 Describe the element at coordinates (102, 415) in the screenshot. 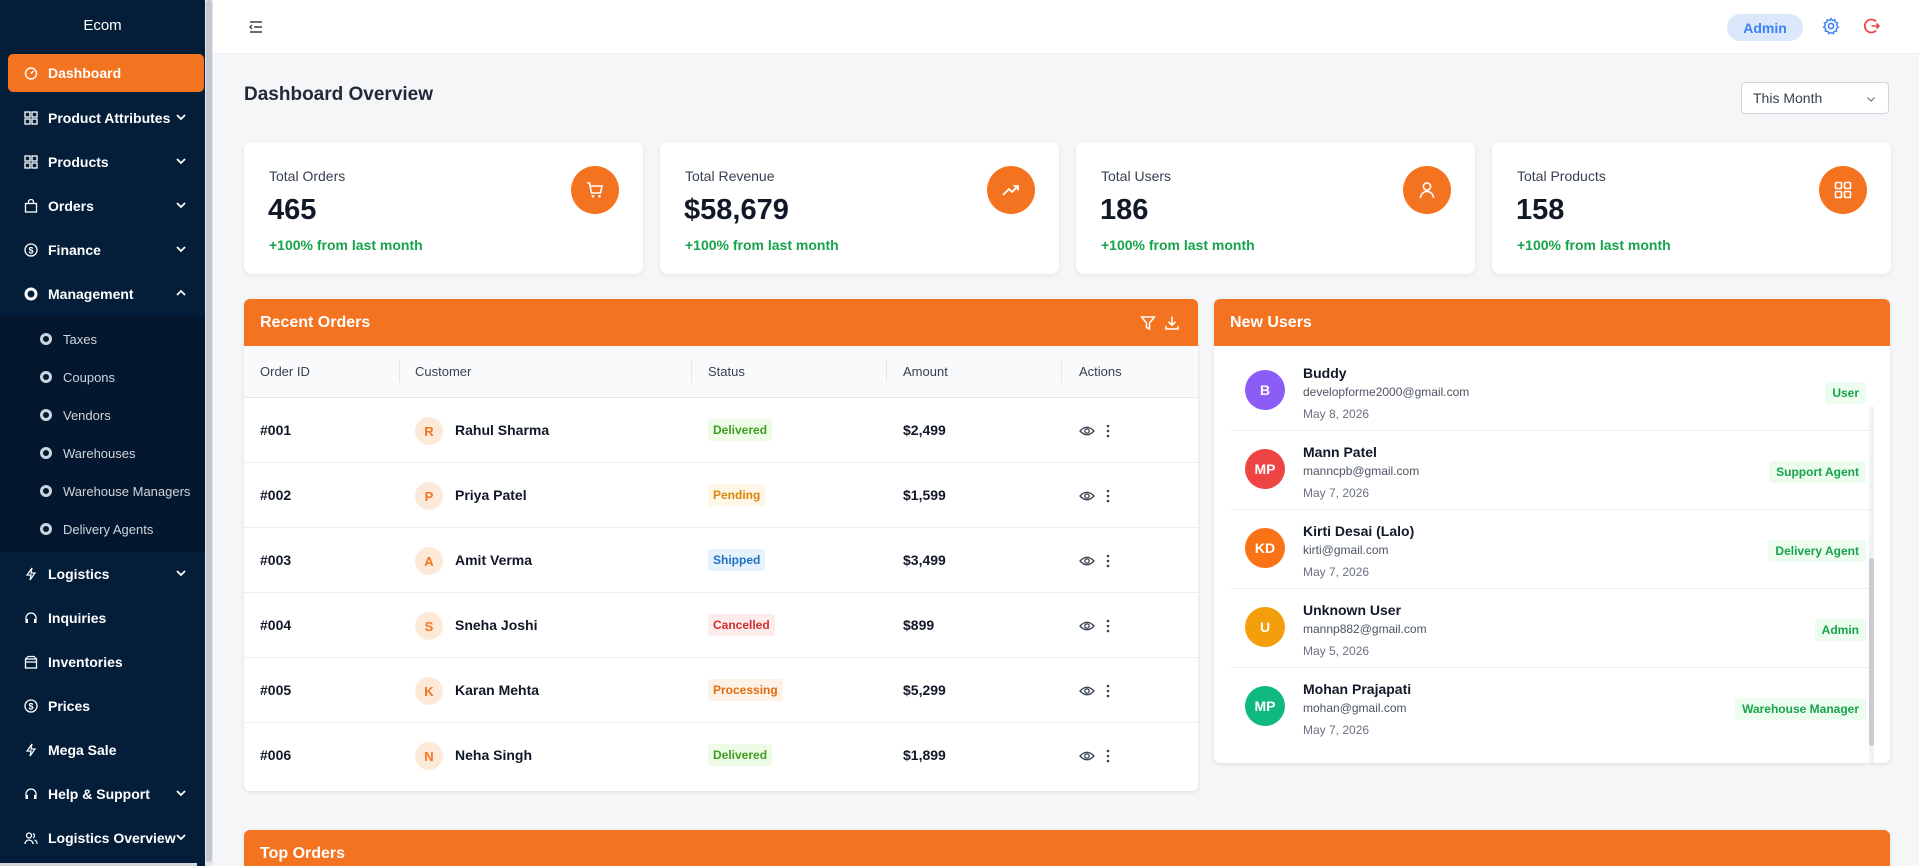

I see `sidebar-subitem-vendors: Vendors` at that location.